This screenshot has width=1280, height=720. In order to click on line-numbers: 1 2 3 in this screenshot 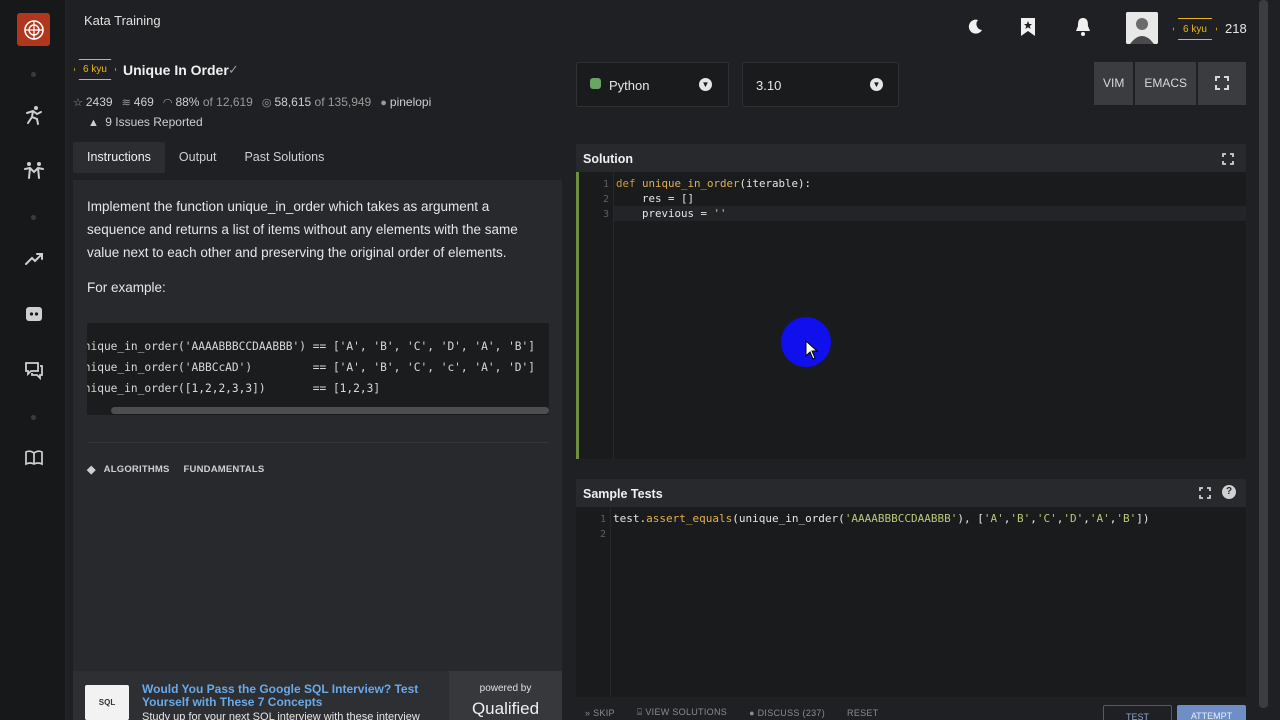, I will do `click(605, 199)`.